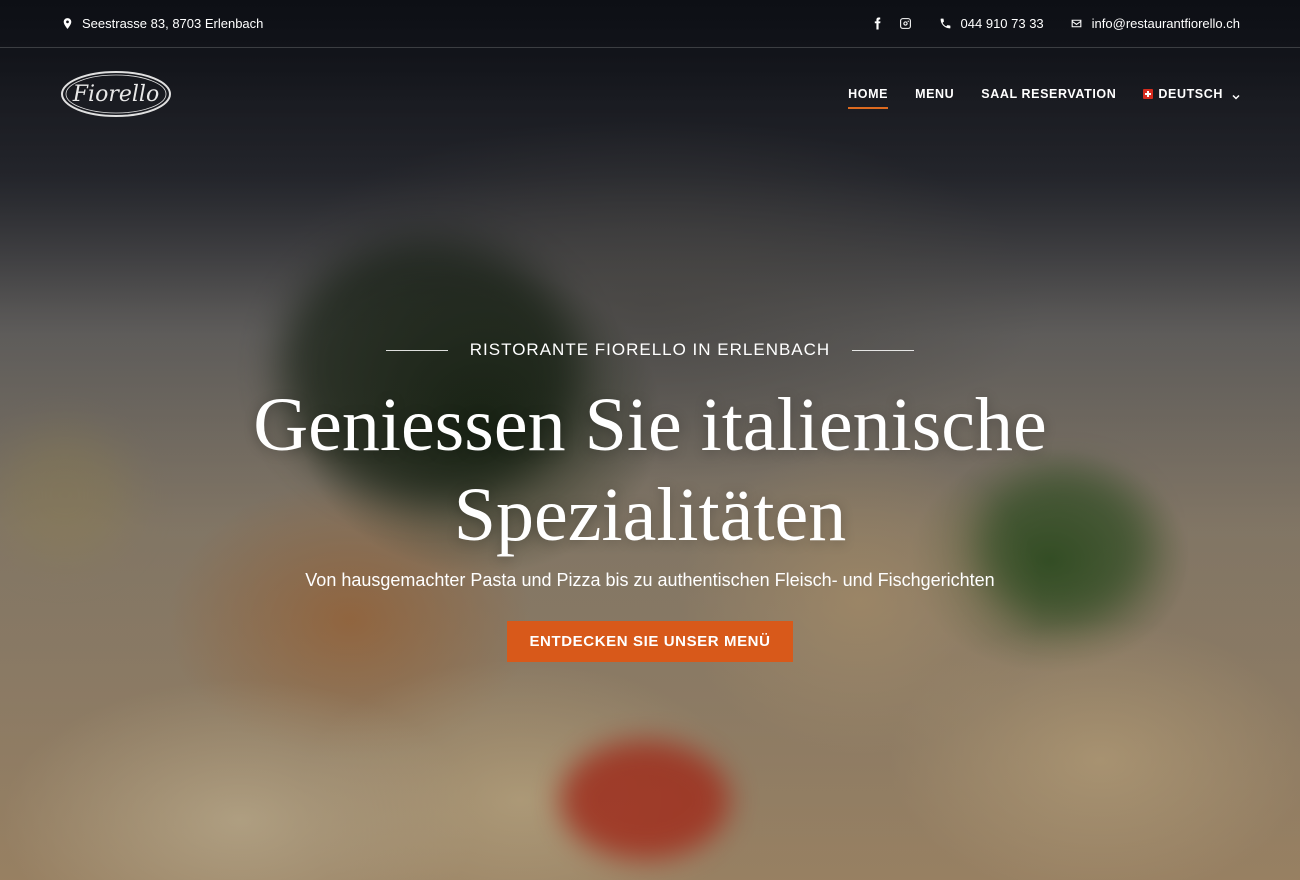  I want to click on instagram-link, so click(906, 24).